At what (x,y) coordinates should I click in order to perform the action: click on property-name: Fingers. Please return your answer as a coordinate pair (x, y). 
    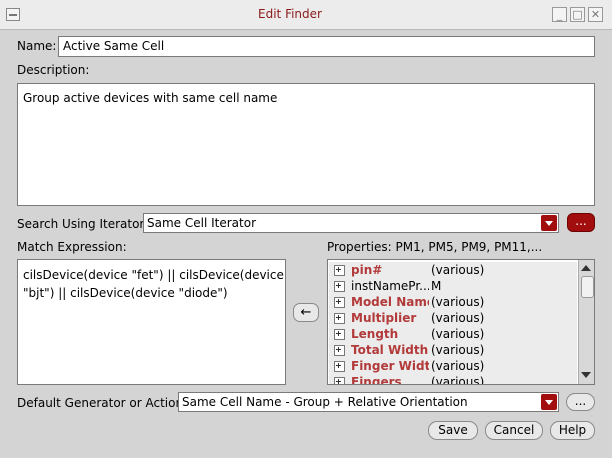
    Looking at the image, I should click on (376, 380).